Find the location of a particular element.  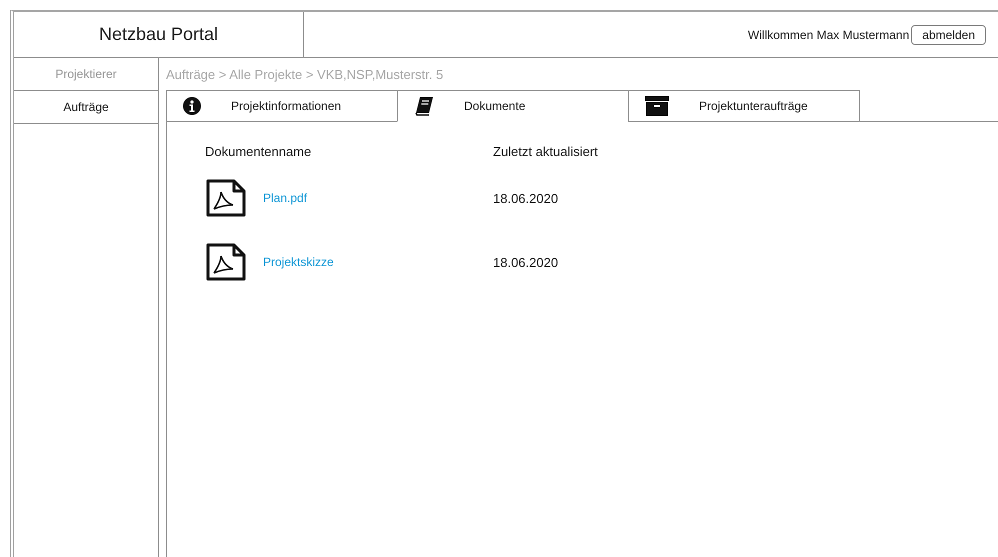

tab: Projektunteraufträge is located at coordinates (744, 106).